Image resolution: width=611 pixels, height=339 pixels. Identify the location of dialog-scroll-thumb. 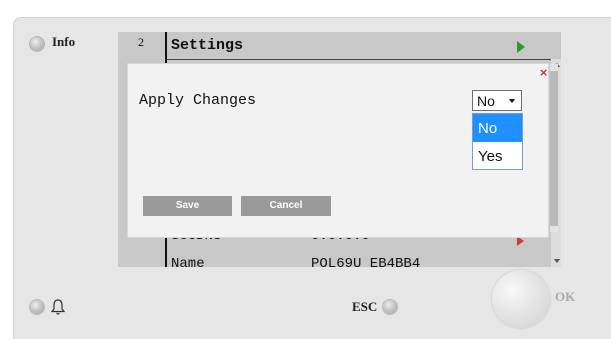
(554, 148).